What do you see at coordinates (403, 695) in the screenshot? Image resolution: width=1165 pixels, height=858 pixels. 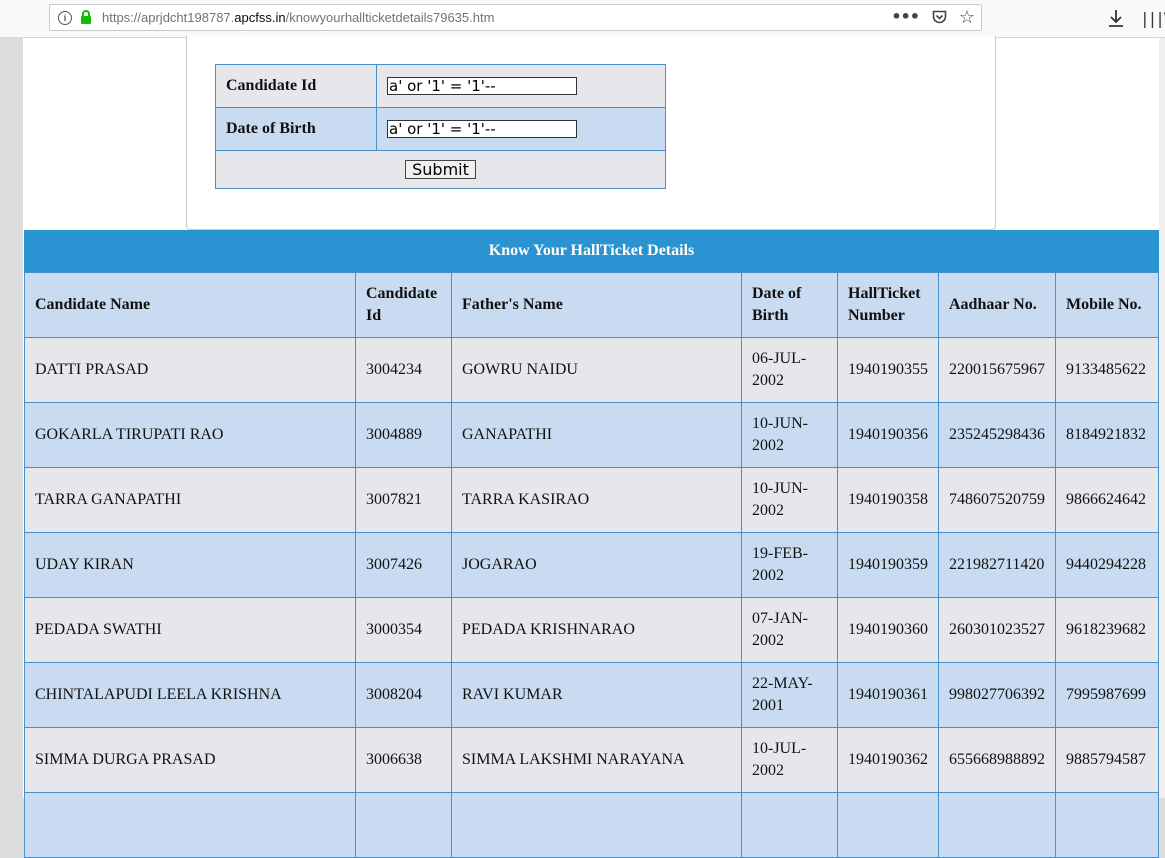 I see `cell-candidate-id: 3008204` at bounding box center [403, 695].